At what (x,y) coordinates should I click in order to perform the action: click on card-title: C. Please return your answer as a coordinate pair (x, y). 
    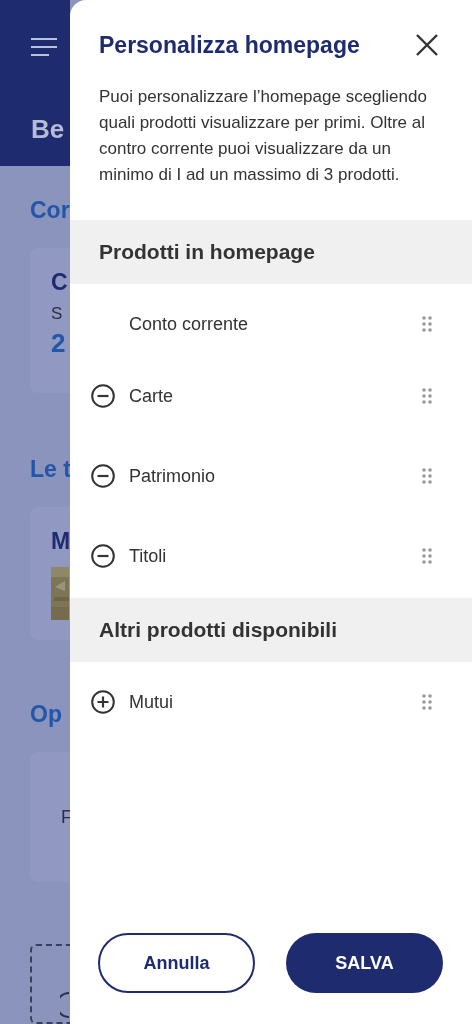
    Looking at the image, I should click on (60, 282).